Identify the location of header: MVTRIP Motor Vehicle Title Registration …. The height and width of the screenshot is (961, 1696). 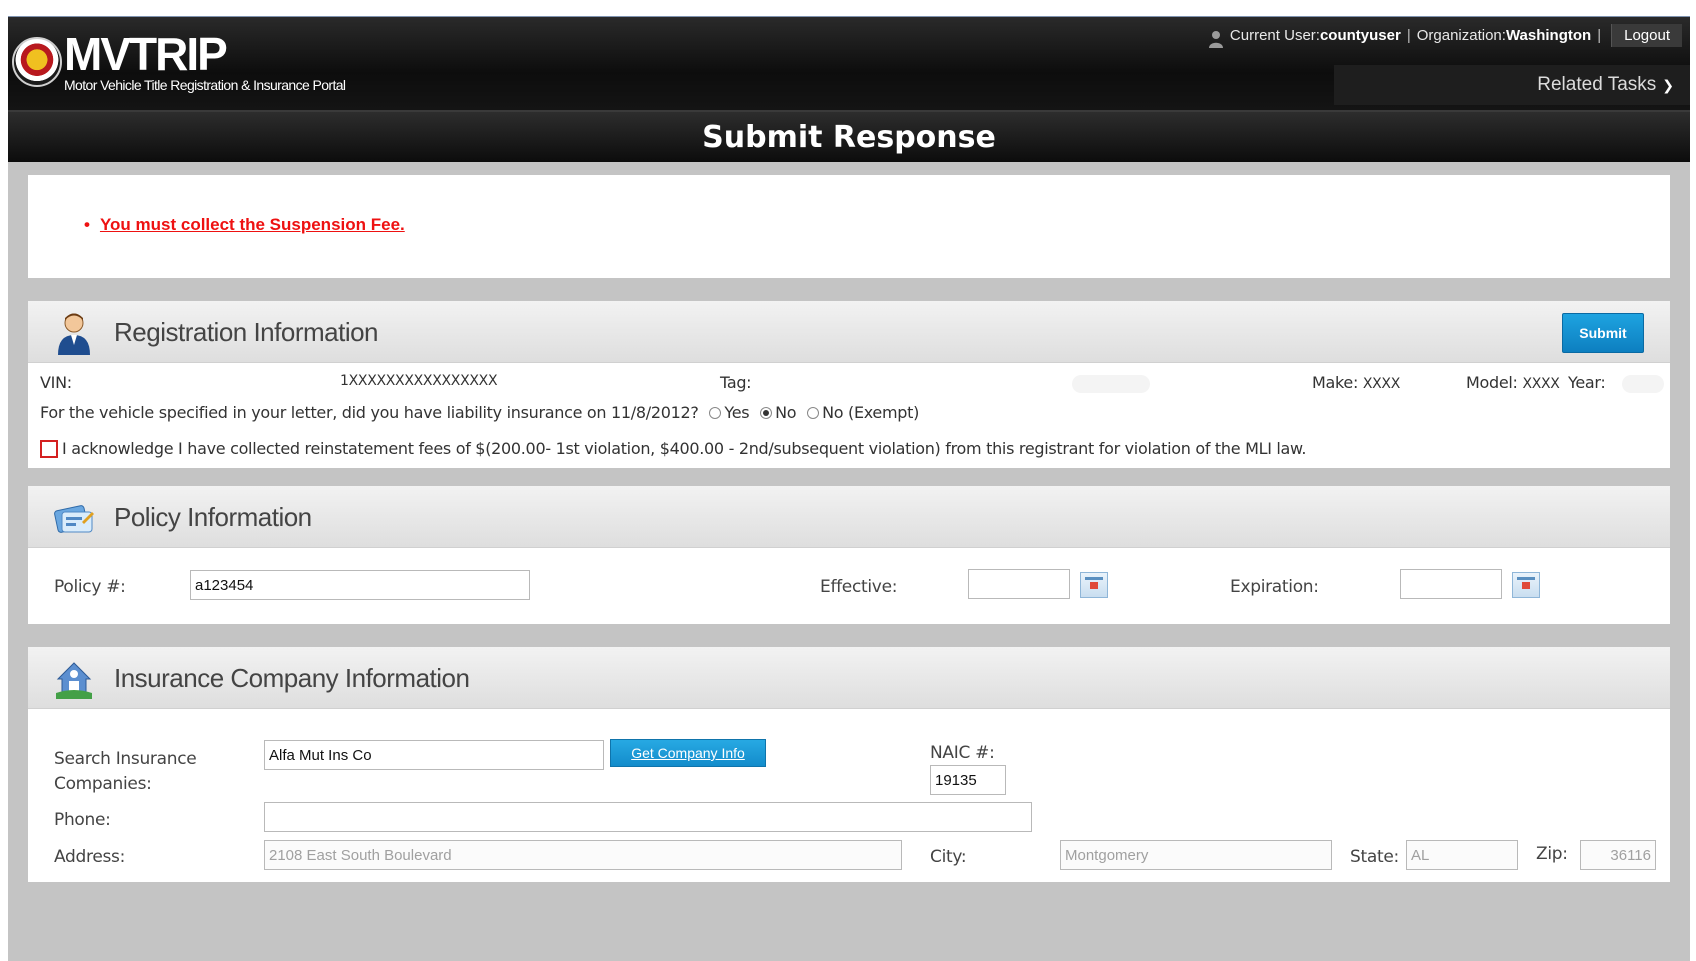
(849, 63).